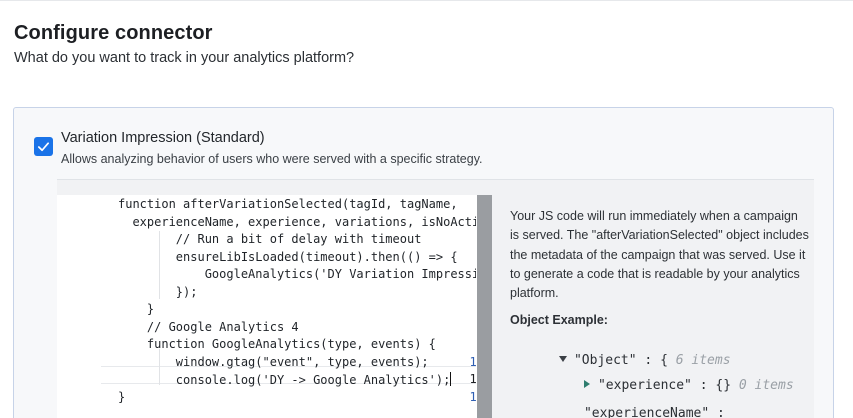 This screenshot has height=418, width=853. Describe the element at coordinates (79, 306) in the screenshot. I see `line-number-gutter` at that location.